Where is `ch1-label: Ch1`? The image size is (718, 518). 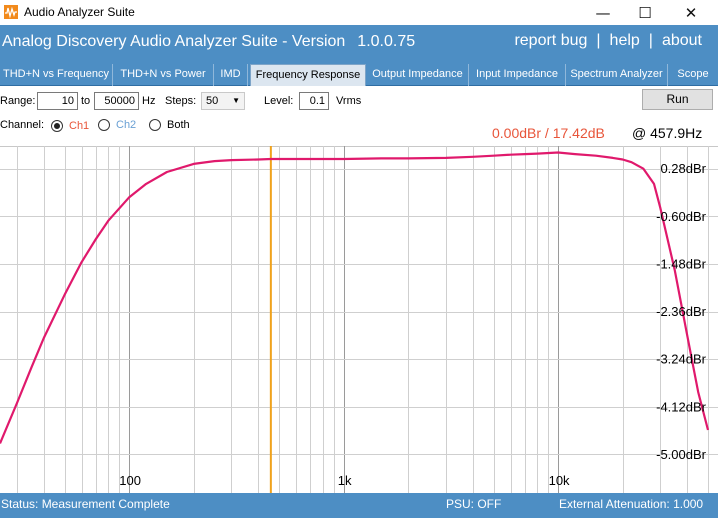 ch1-label: Ch1 is located at coordinates (79, 126).